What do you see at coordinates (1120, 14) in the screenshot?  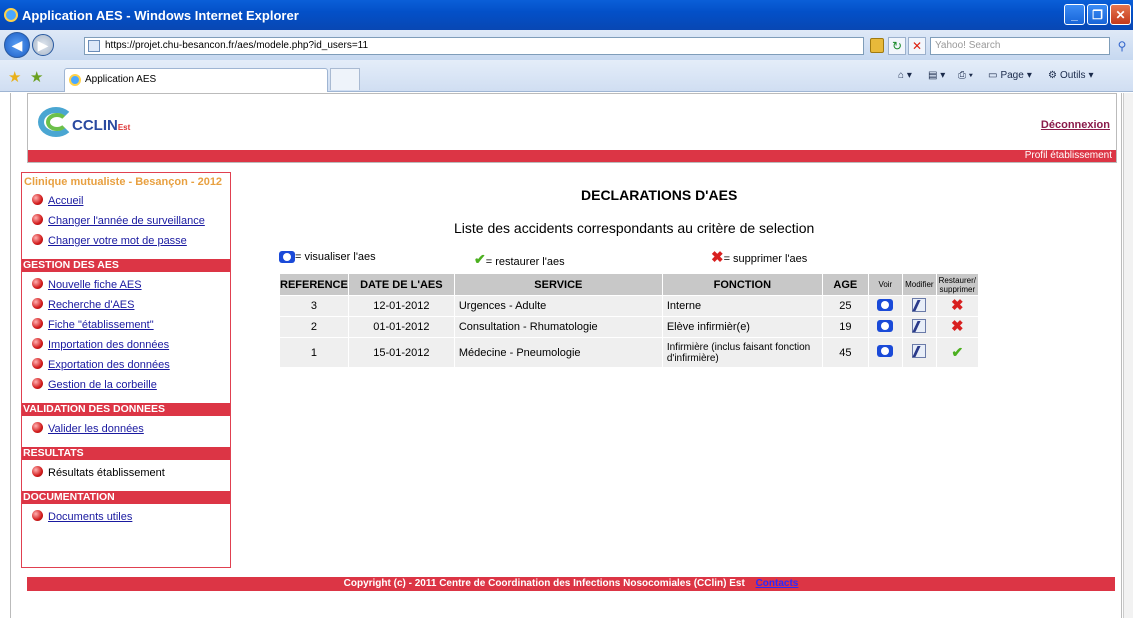 I see `close-button: ✕` at bounding box center [1120, 14].